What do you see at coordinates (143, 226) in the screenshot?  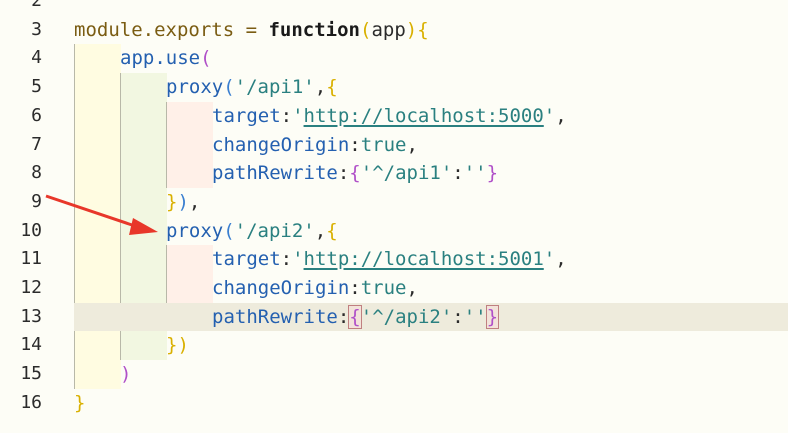 I see `annotation-arrow-head` at bounding box center [143, 226].